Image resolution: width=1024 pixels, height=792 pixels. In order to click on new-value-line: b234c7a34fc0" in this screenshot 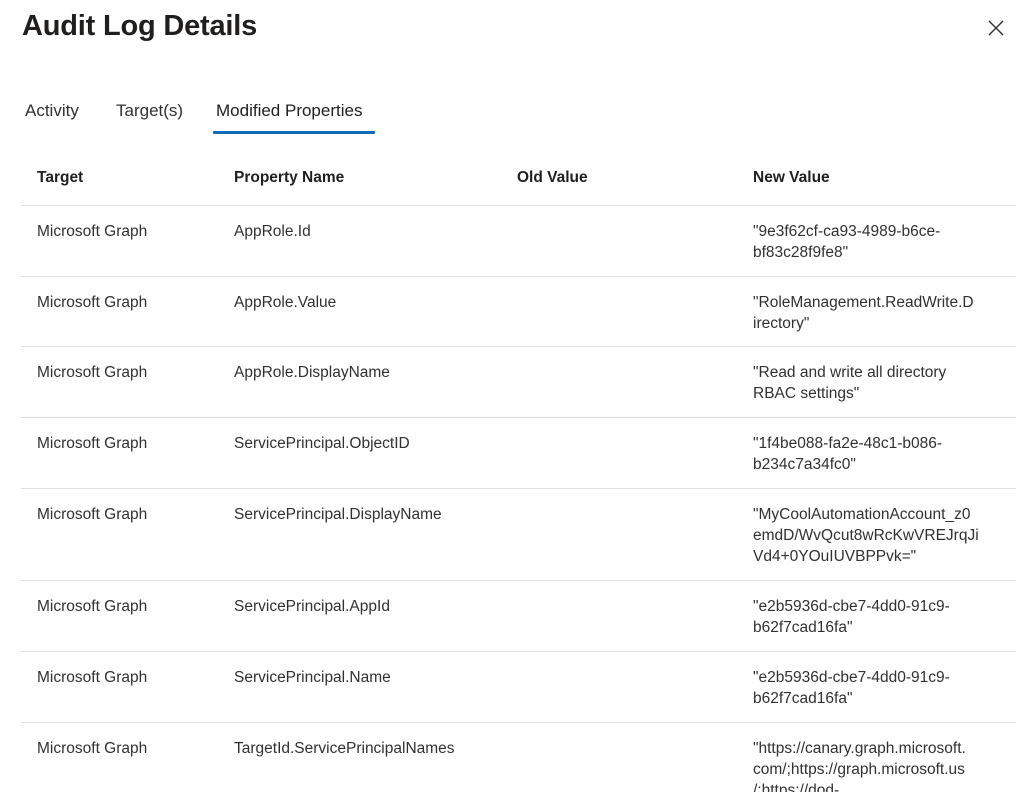, I will do `click(804, 464)`.